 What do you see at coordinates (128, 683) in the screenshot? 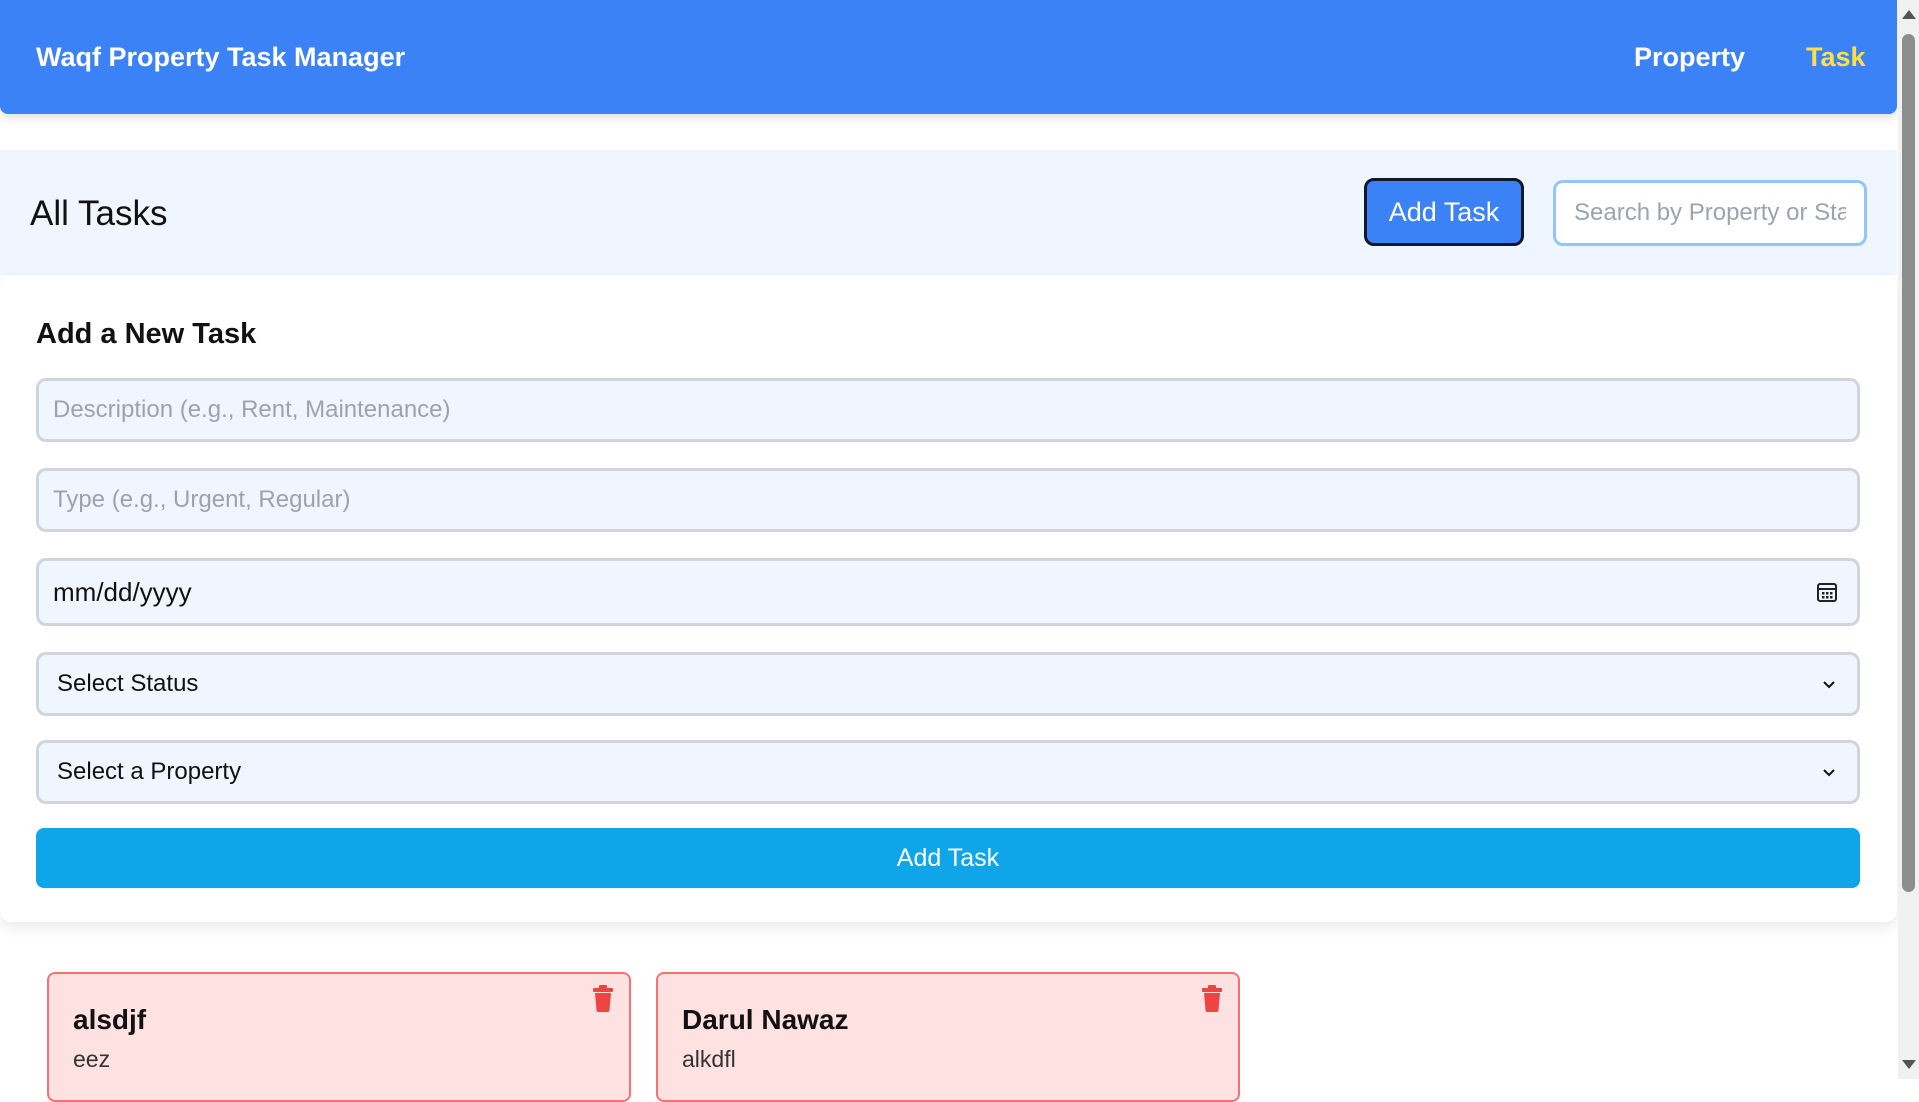
I see `status-select-value: Select Status` at bounding box center [128, 683].